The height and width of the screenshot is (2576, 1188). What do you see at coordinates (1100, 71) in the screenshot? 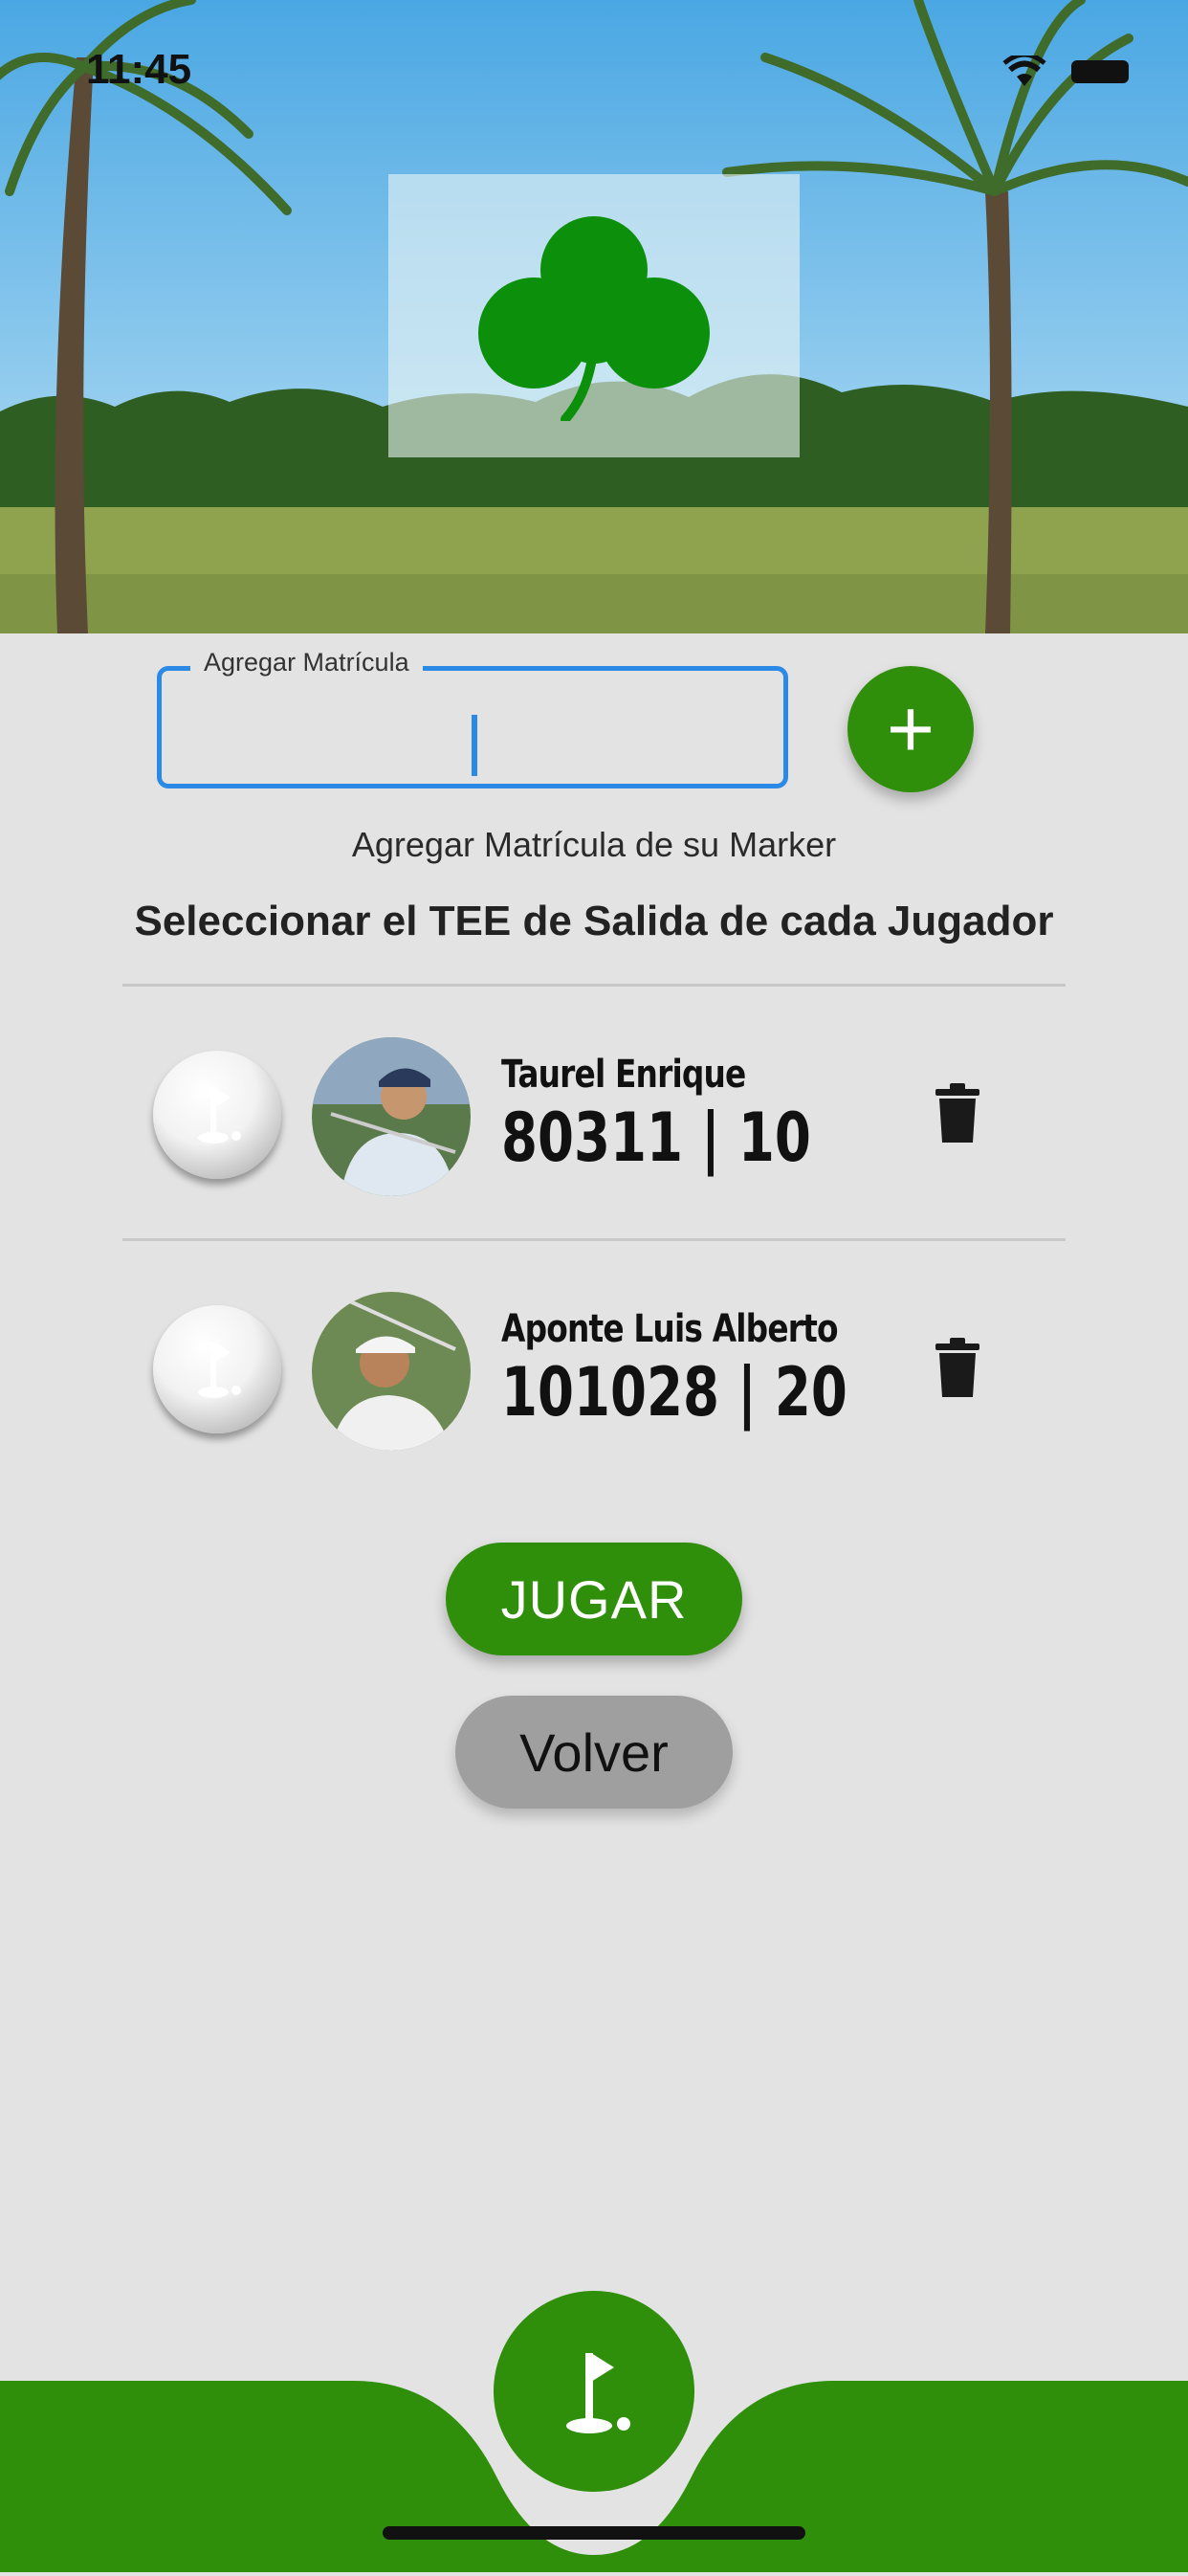
I see `battery-icon` at bounding box center [1100, 71].